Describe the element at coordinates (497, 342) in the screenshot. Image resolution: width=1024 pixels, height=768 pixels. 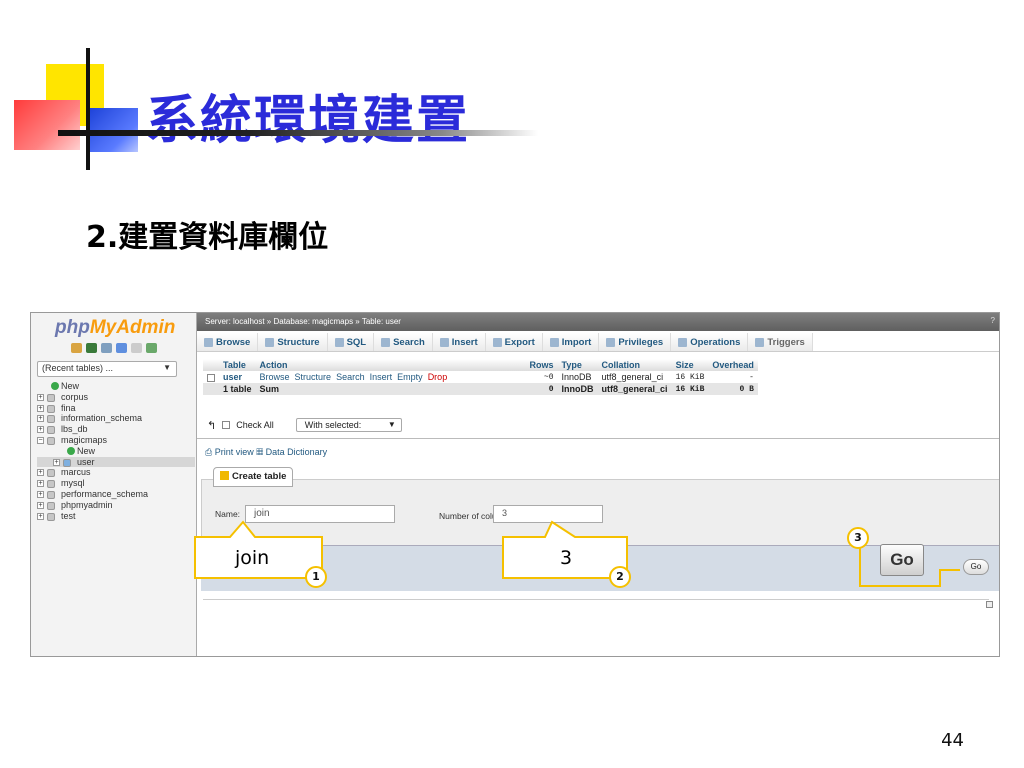
I see `export-icon` at that location.